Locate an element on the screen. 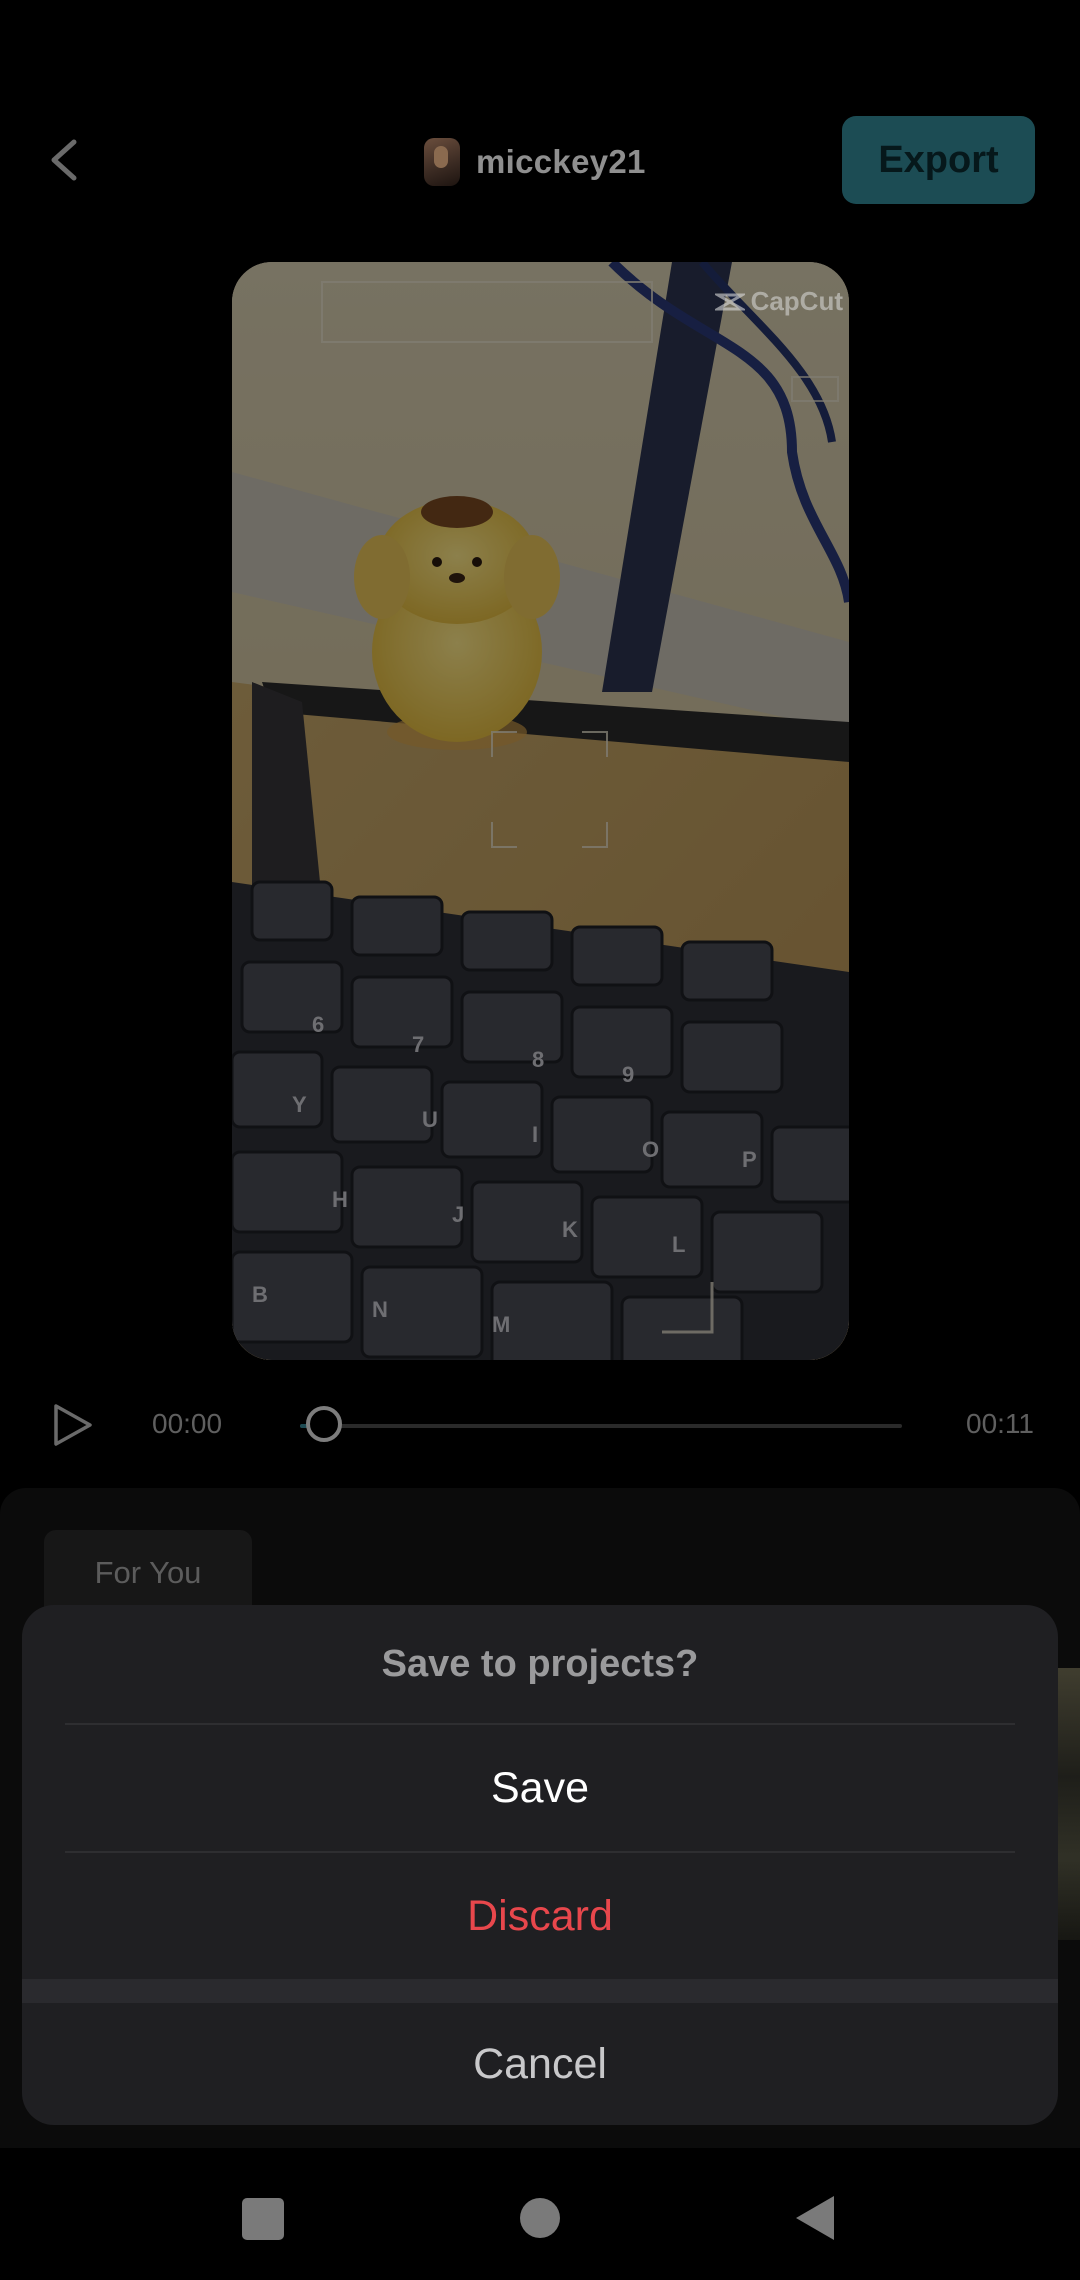  user-chip: micckey21 is located at coordinates (535, 162).